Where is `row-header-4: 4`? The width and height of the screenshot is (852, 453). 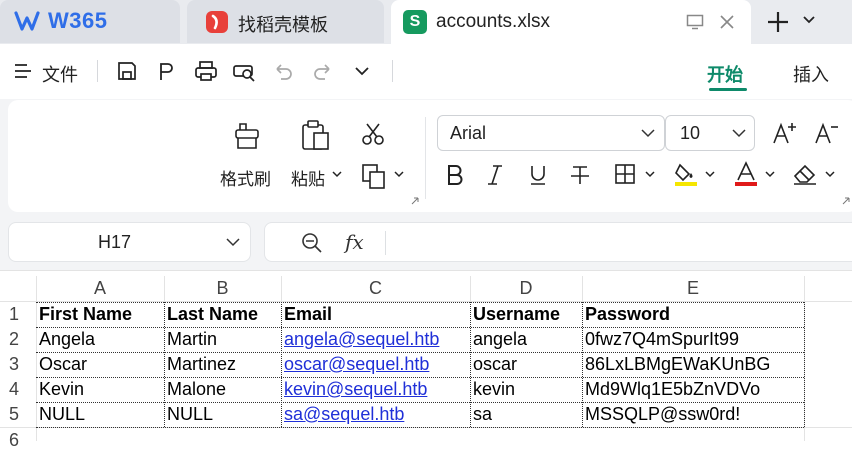 row-header-4: 4 is located at coordinates (14, 389).